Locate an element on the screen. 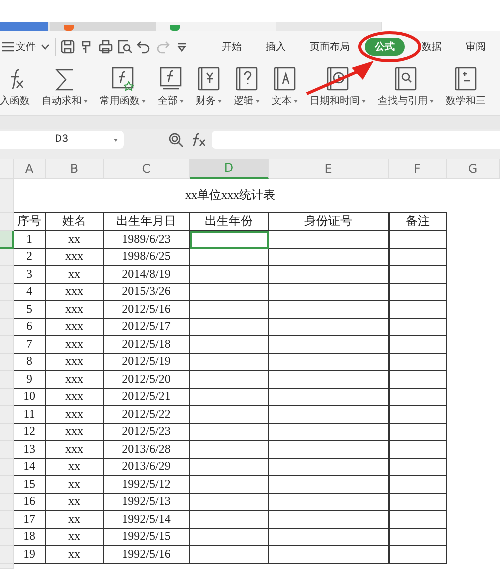 Image resolution: width=500 pixels, height=570 pixels. ribbon-button: 全部 is located at coordinates (171, 101).